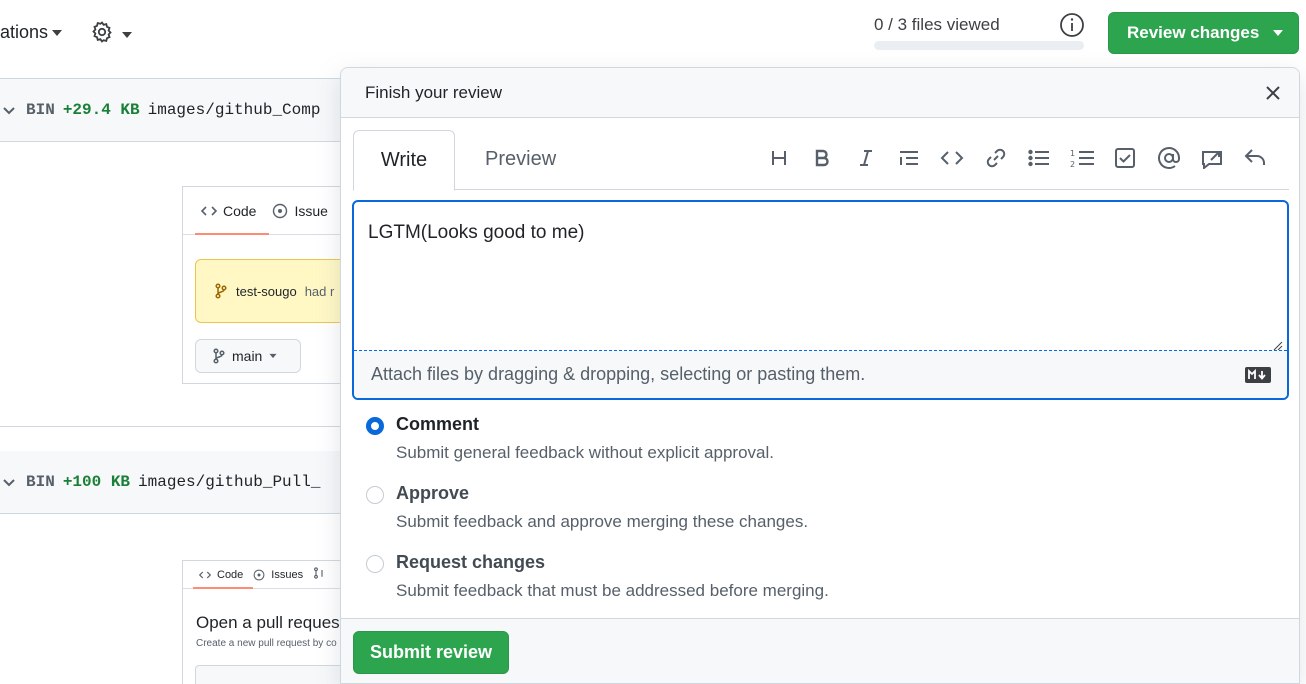 The image size is (1306, 684). Describe the element at coordinates (1072, 164) in the screenshot. I see `svg-text: 2` at that location.